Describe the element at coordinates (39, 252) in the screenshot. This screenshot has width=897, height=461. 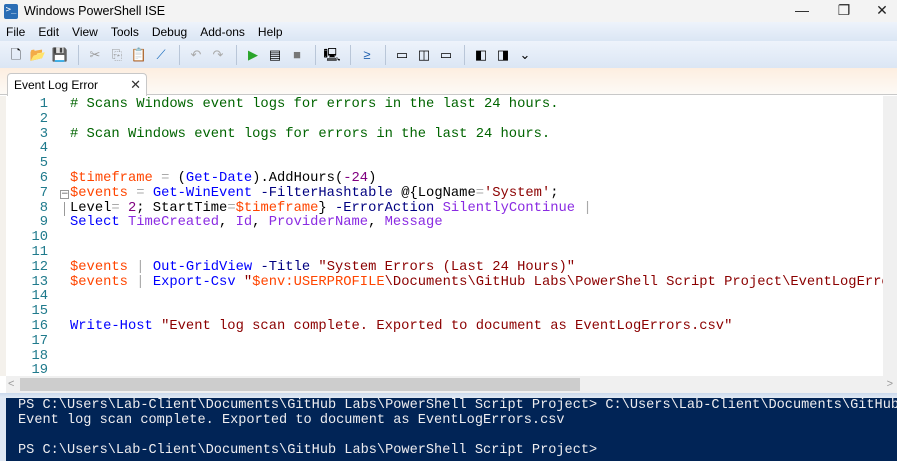
I see `line-number: 11` at that location.